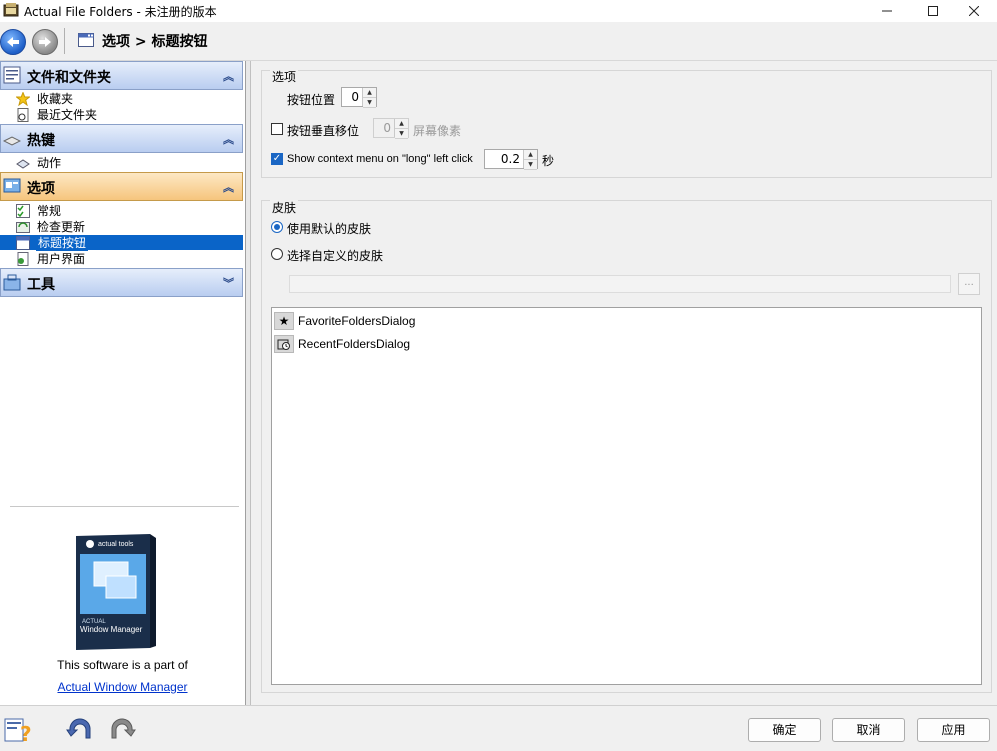 This screenshot has height=751, width=997. What do you see at coordinates (323, 131) in the screenshot?
I see `vertical-offset-label: 按钮垂直移位` at bounding box center [323, 131].